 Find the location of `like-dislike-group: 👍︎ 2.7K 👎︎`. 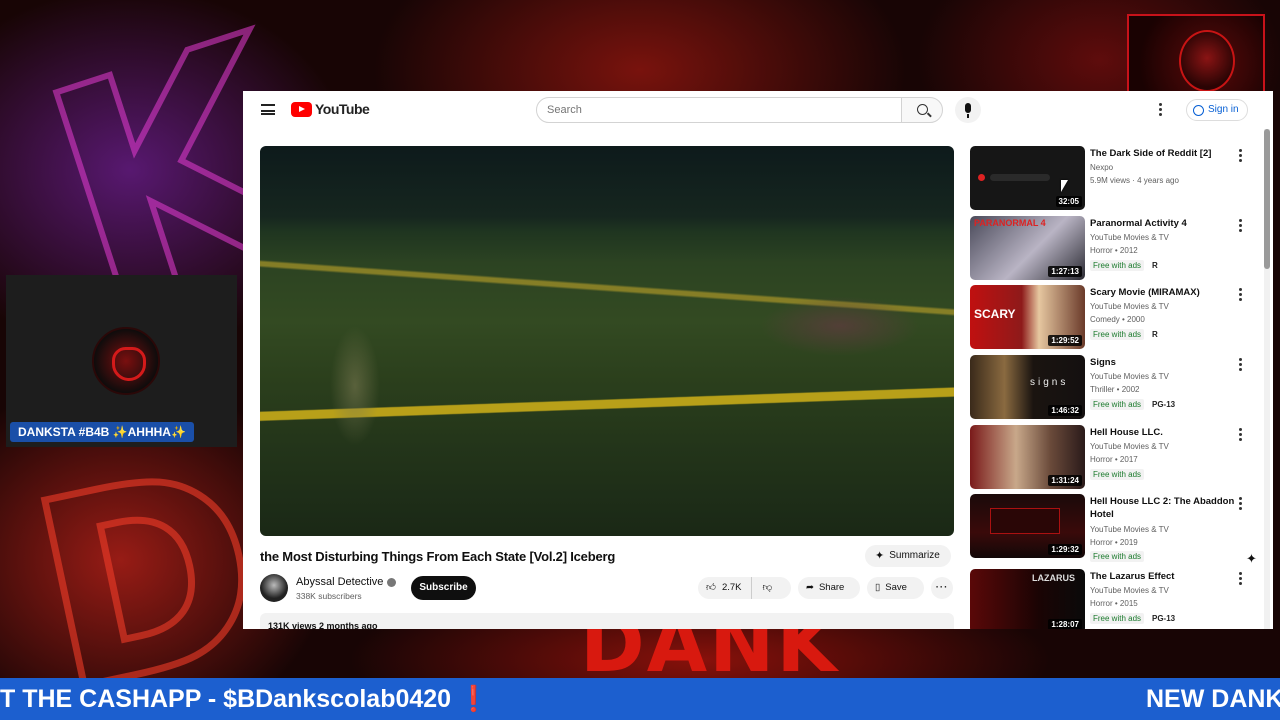

like-dislike-group: 👍︎ 2.7K 👎︎ is located at coordinates (744, 588).